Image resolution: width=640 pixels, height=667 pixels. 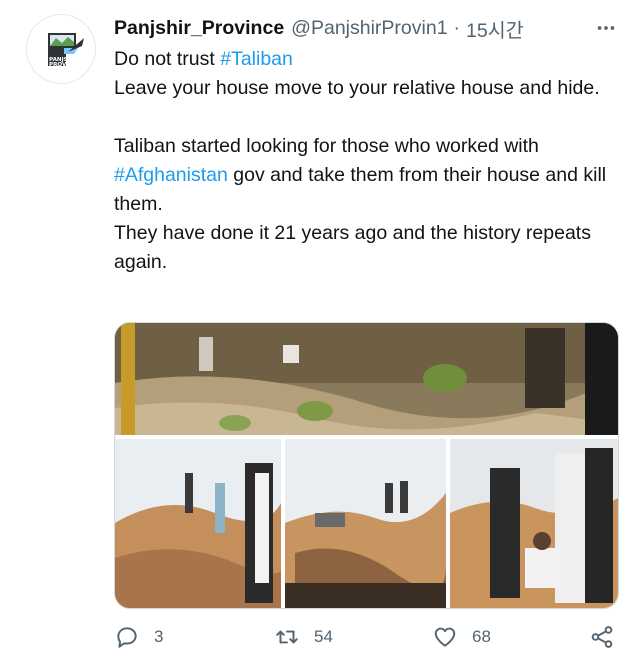 I want to click on user-handle: @PanjshirProvin1, so click(x=369, y=28).